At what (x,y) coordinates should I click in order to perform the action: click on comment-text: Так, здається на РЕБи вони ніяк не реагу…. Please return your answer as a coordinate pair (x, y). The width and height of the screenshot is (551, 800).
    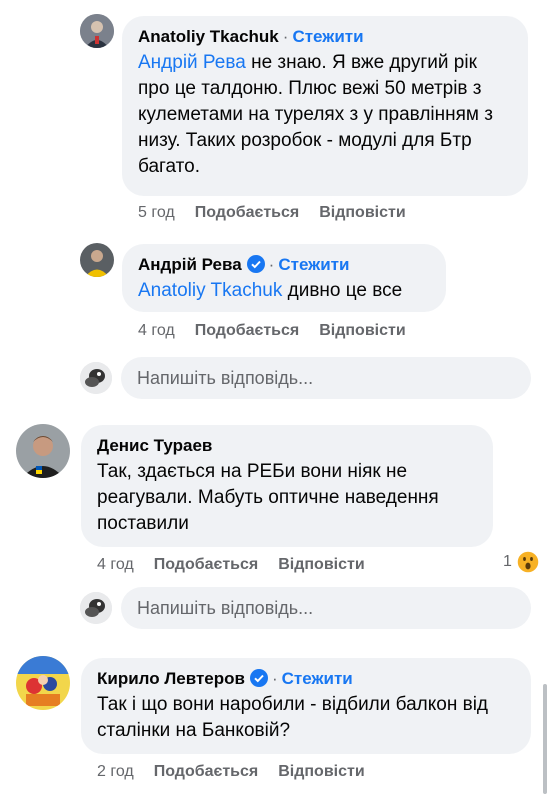
    Looking at the image, I should click on (268, 497).